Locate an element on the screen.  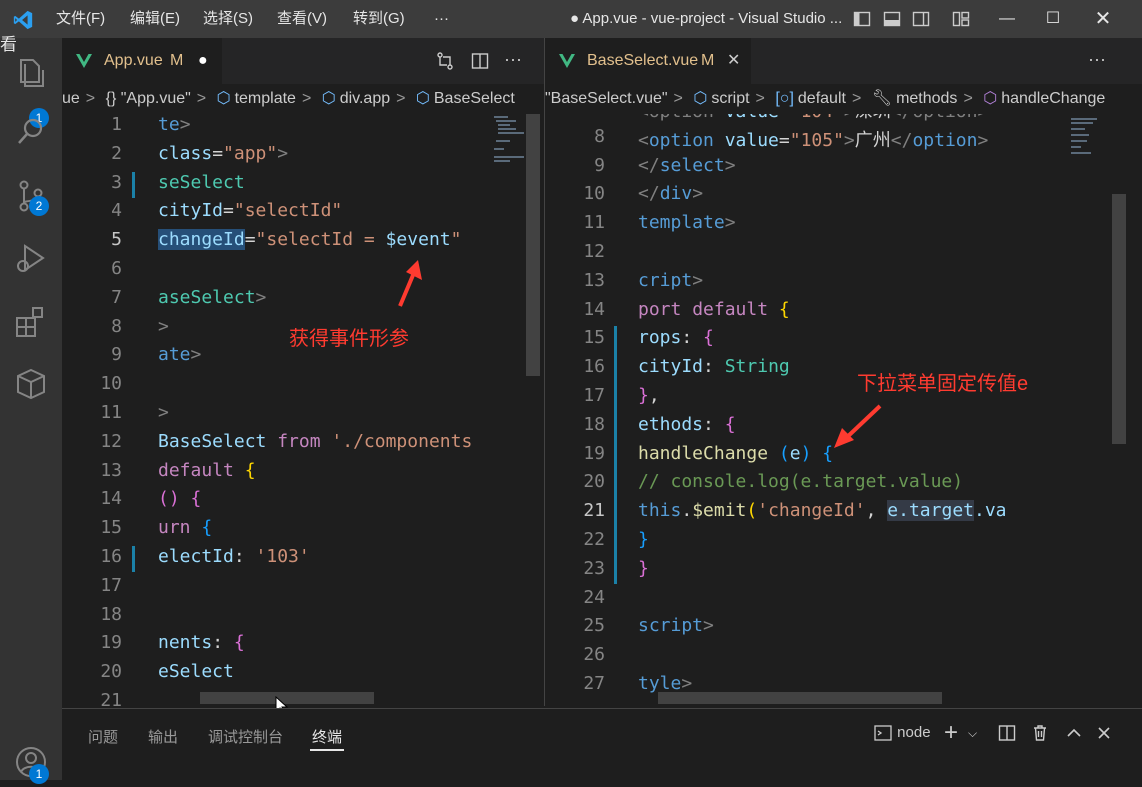
code-line: handleChange (e) { is located at coordinates (735, 453).